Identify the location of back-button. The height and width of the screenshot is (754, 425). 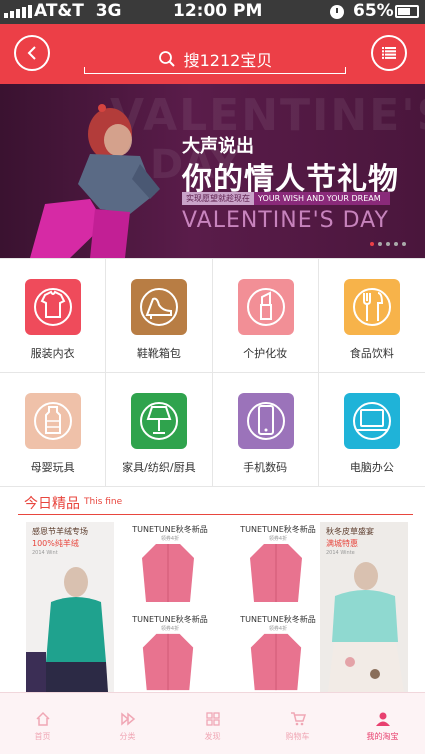
(32, 53).